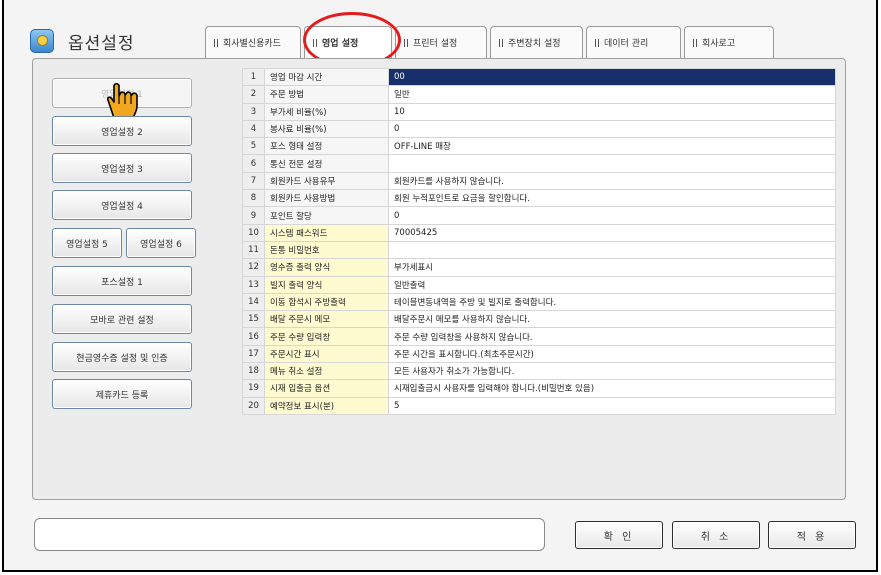 The height and width of the screenshot is (575, 881). I want to click on sidebar-item-pos-1: 포스설정 1, so click(122, 281).